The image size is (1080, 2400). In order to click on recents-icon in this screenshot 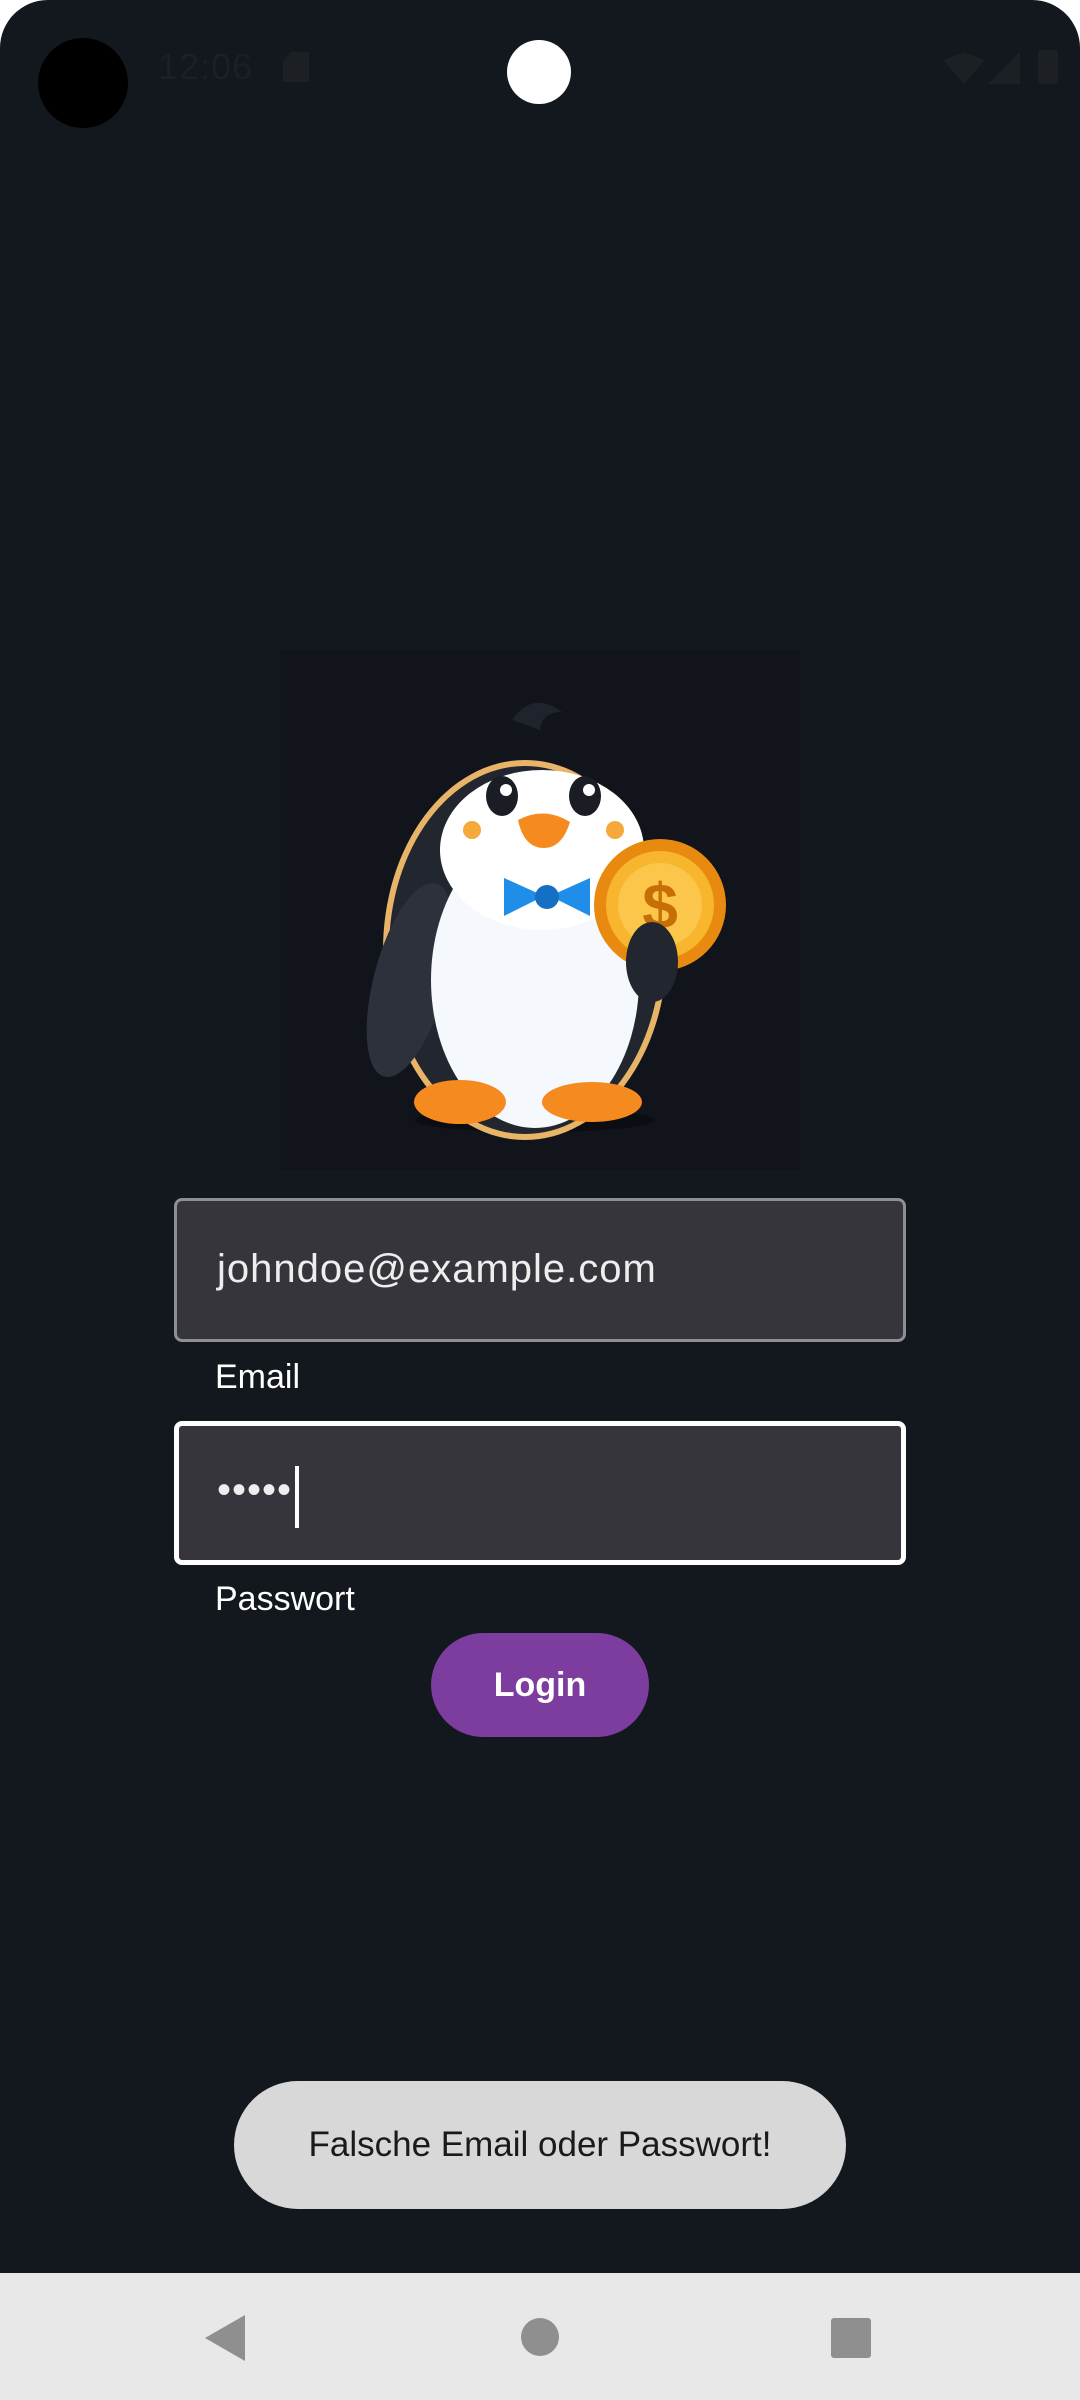, I will do `click(851, 2338)`.